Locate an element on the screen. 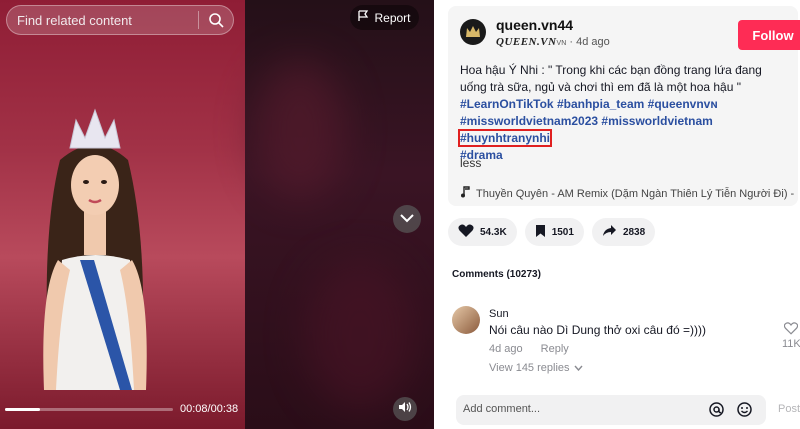 Image resolution: width=800 pixels, height=429 pixels. less-toggle: less is located at coordinates (470, 163).